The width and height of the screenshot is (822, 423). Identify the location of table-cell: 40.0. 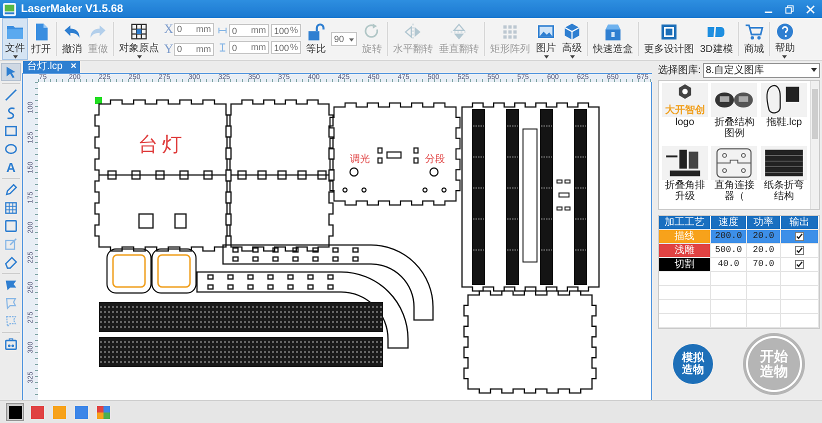
(729, 264).